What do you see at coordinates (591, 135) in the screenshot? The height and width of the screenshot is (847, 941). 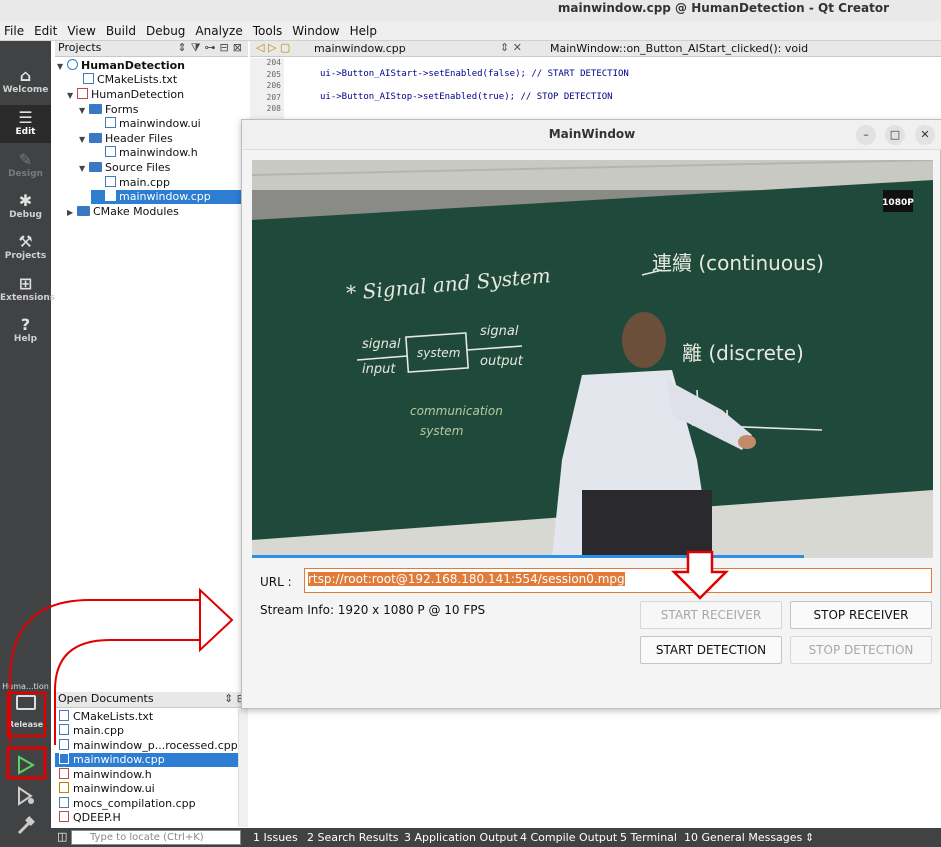 I see `dialog-title: MainWindow` at bounding box center [591, 135].